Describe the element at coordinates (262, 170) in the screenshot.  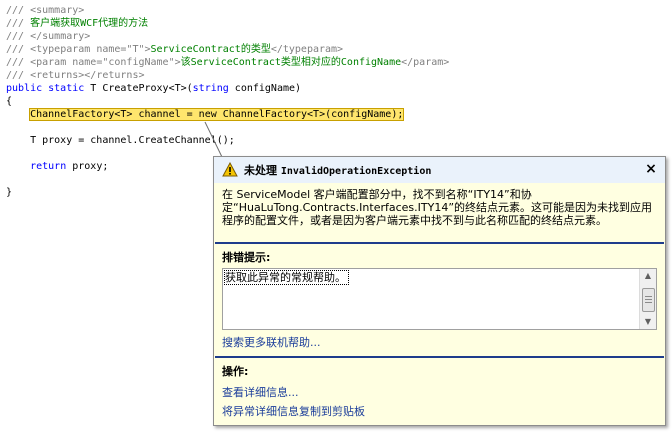
I see `title-prefix: 未处理` at that location.